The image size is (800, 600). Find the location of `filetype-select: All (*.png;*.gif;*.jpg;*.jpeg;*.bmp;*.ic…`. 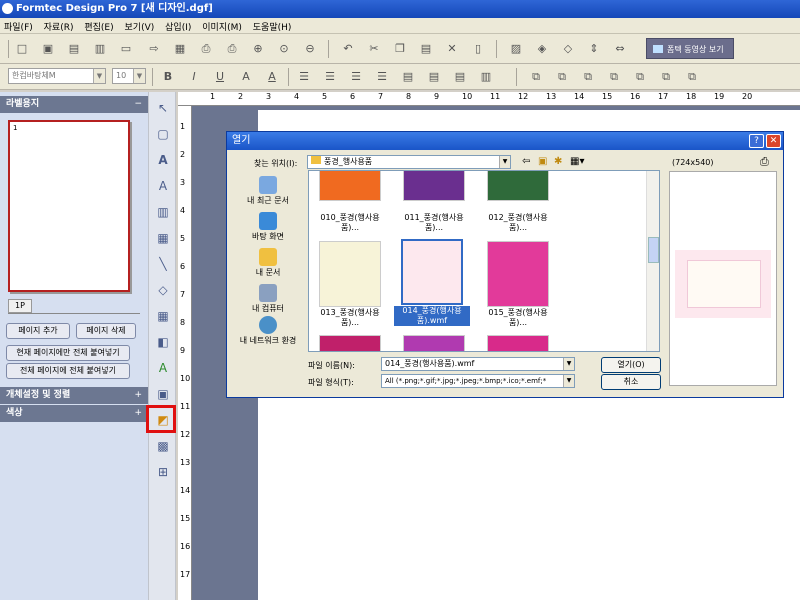

filetype-select: All (*.png;*.gif;*.jpg;*.jpeg;*.bmp;*.ic… is located at coordinates (478, 381).